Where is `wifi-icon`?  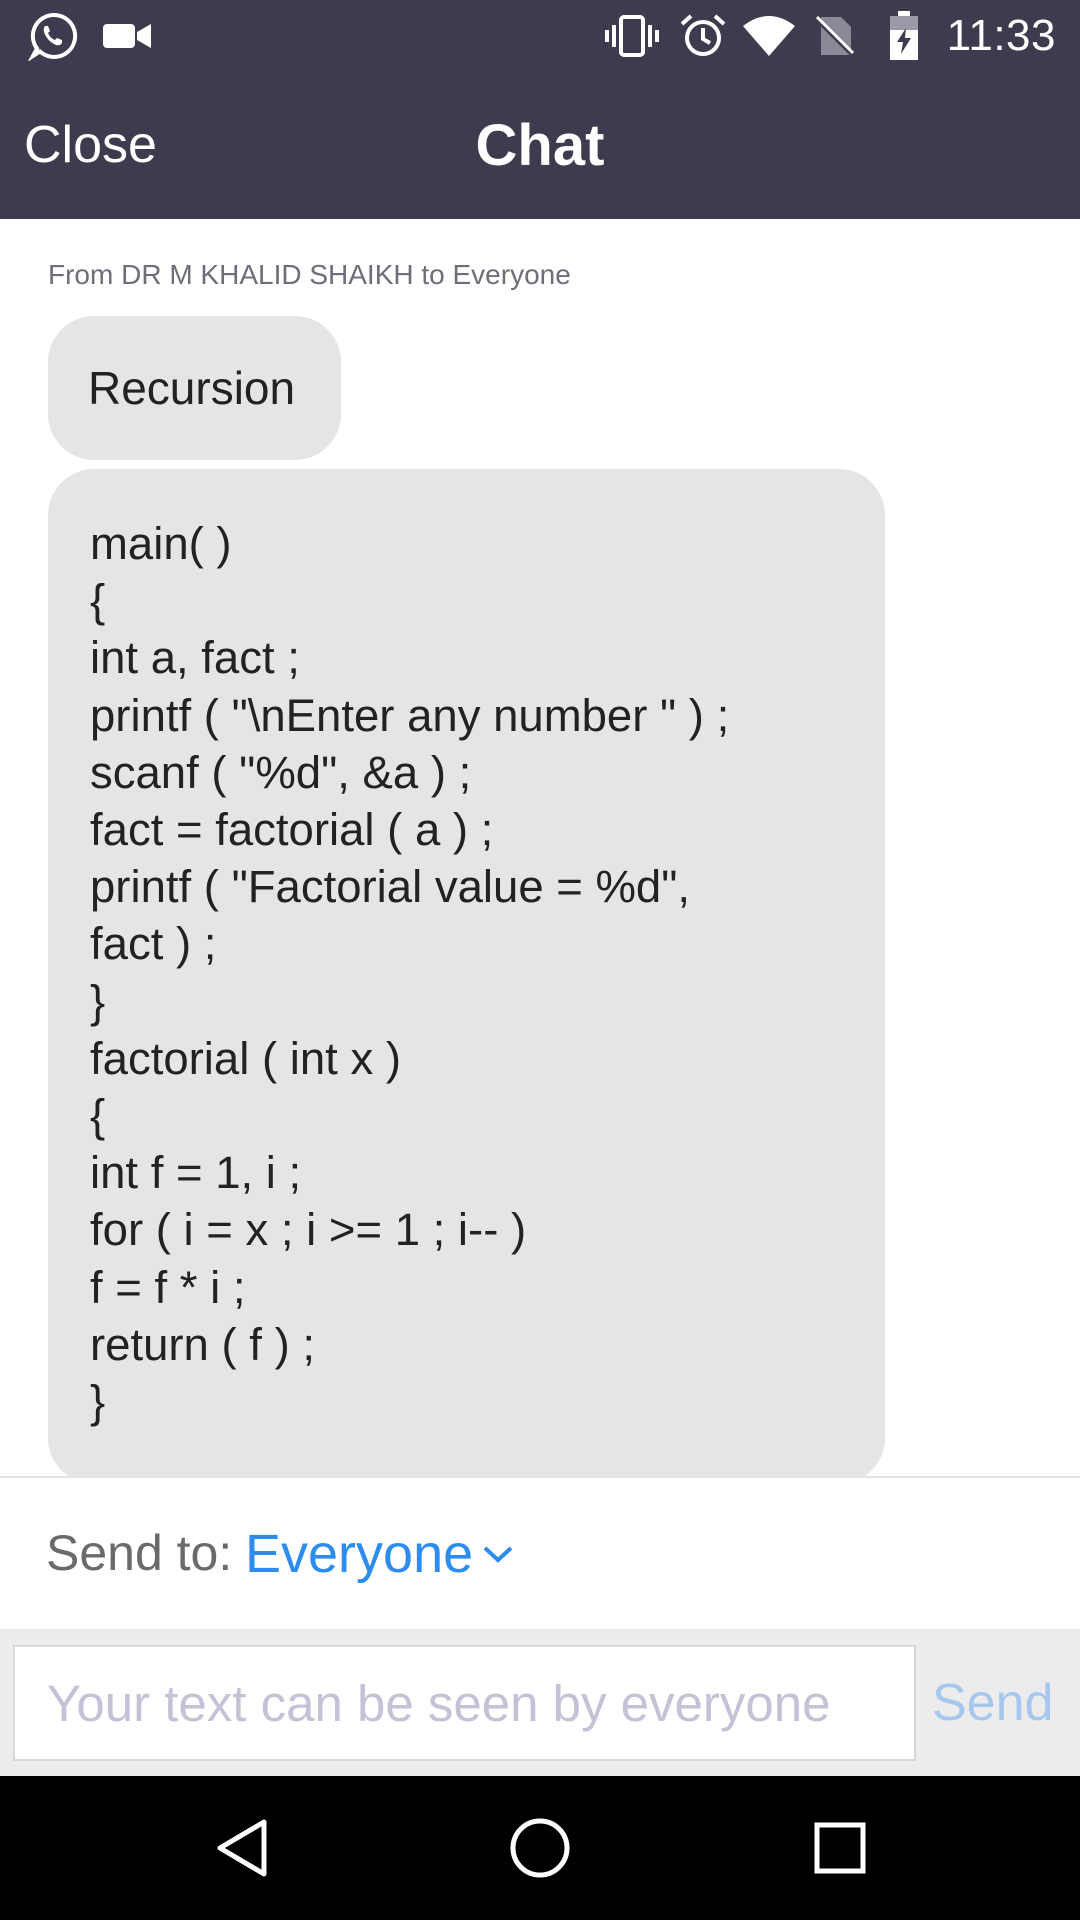 wifi-icon is located at coordinates (769, 36).